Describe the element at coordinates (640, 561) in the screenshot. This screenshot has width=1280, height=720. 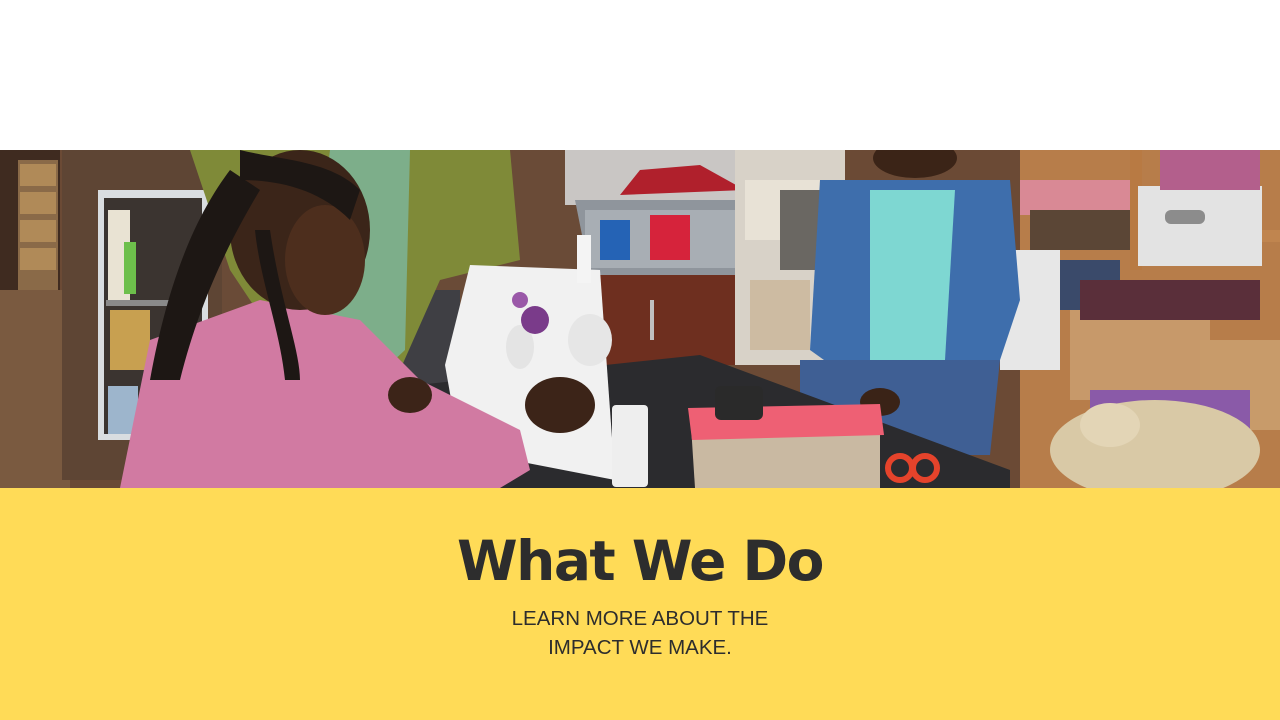
I see `section-title: What We Do` at that location.